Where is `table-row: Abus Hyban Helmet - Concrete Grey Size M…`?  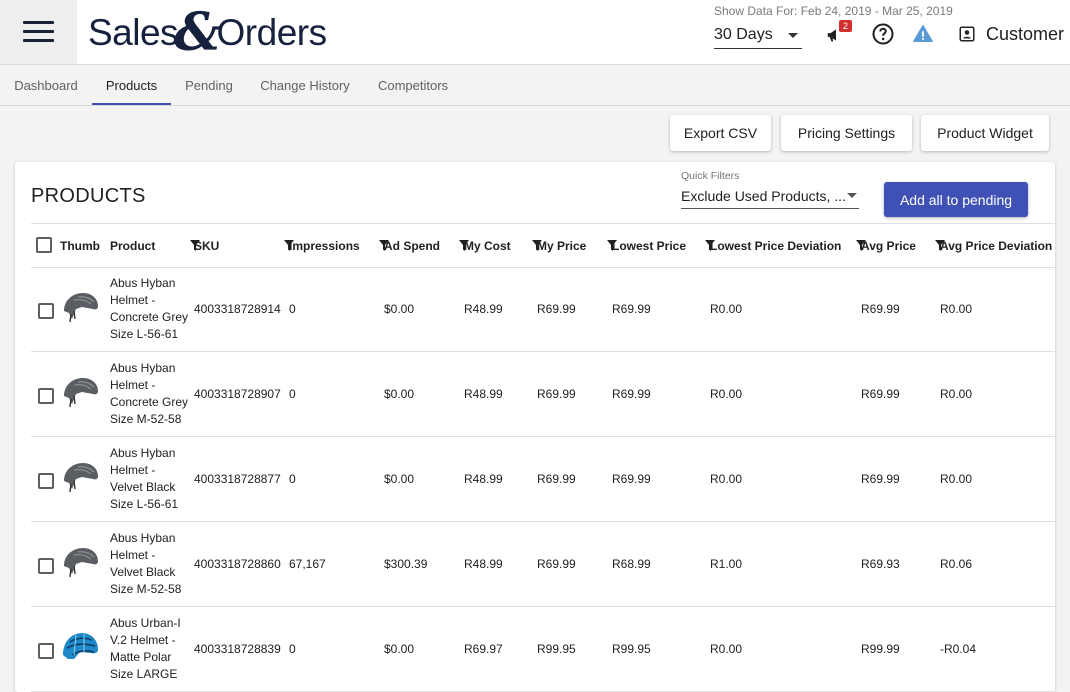 table-row: Abus Hyban Helmet - Concrete Grey Size M… is located at coordinates (543, 394).